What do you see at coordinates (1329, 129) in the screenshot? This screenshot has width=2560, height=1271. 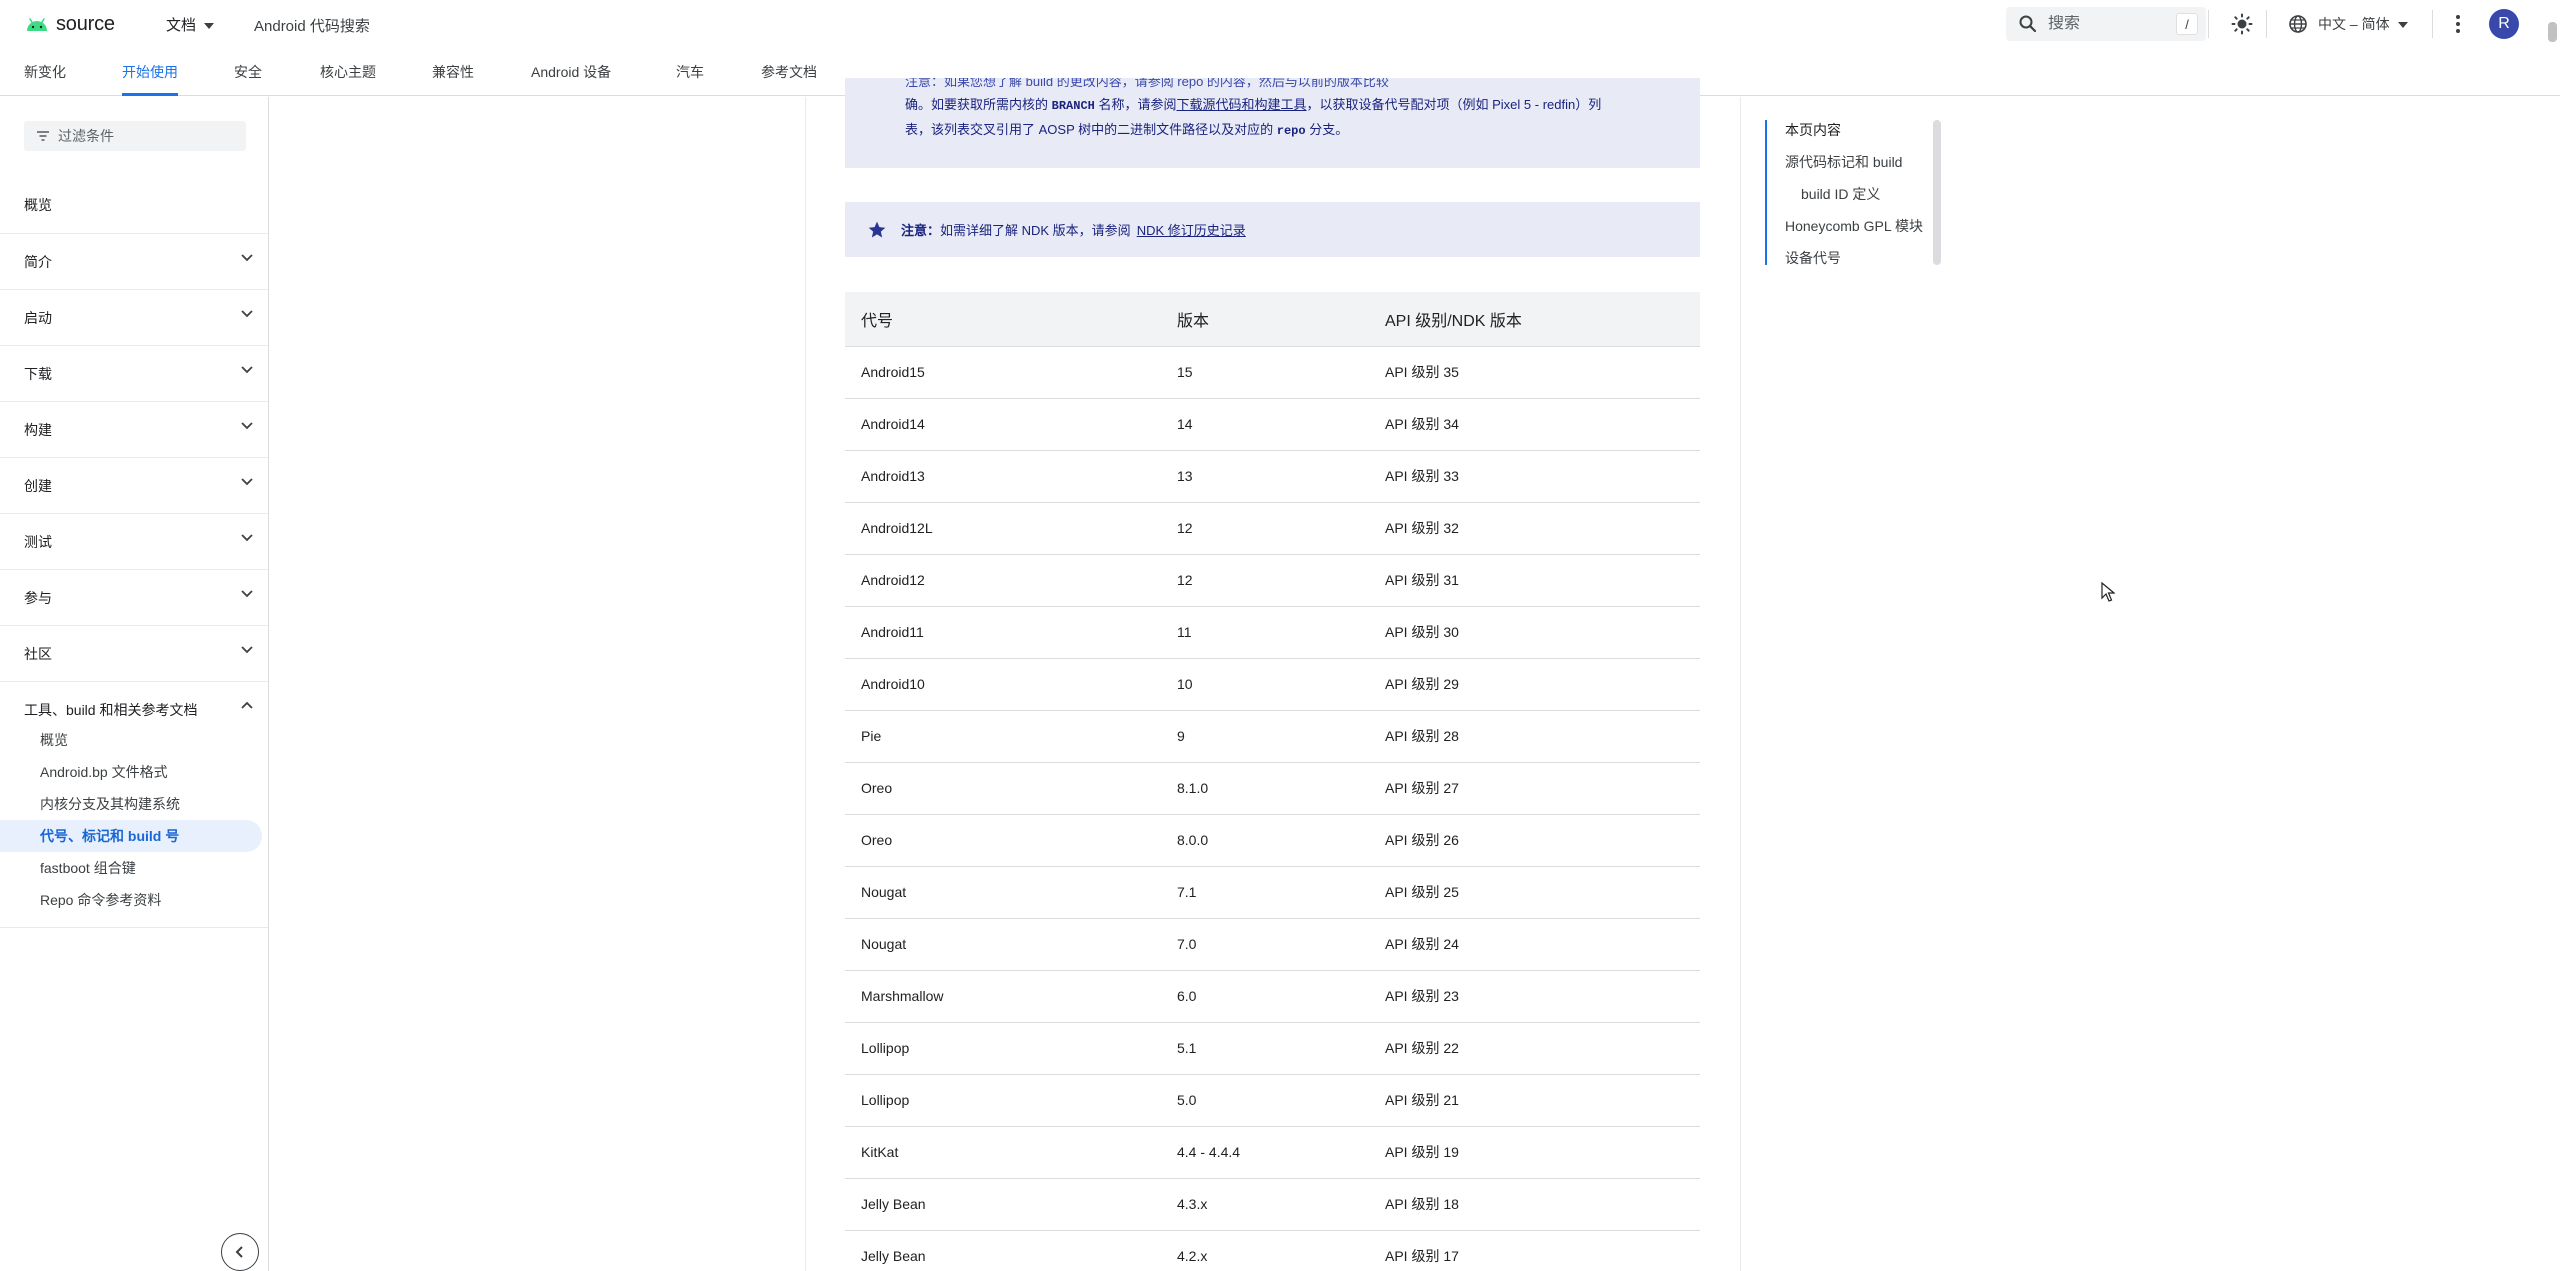 I see `note-text: 分支。` at bounding box center [1329, 129].